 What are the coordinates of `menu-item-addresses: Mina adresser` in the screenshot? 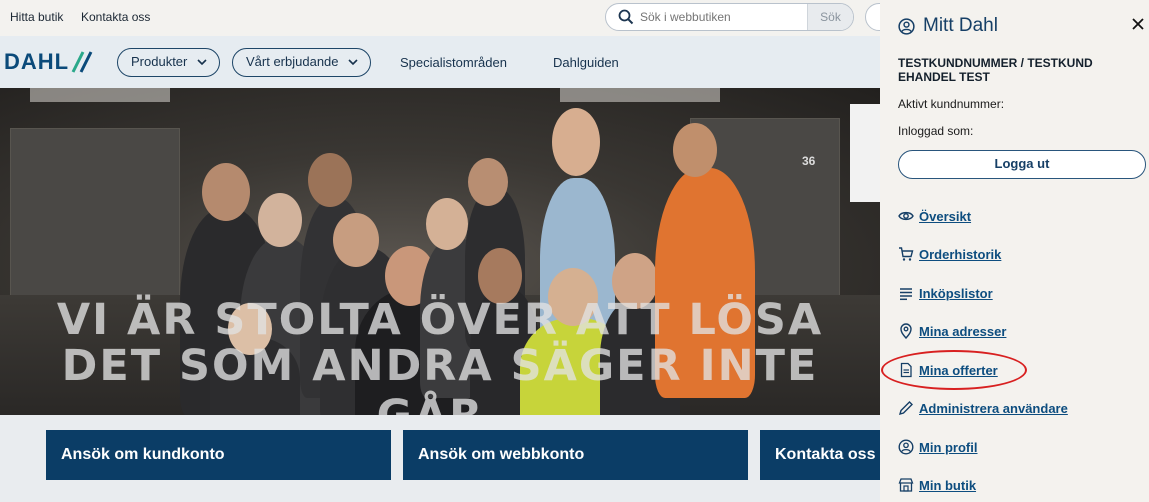 It's located at (952, 331).